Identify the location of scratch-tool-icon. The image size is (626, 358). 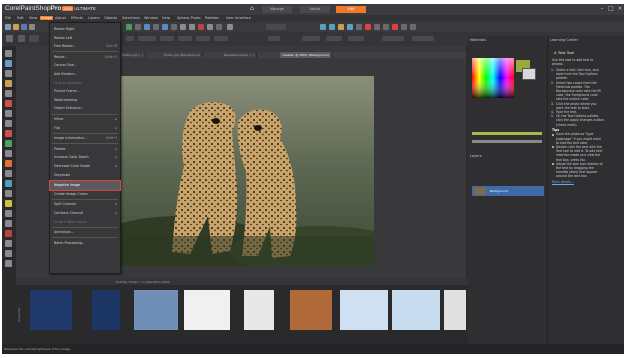
(8, 163).